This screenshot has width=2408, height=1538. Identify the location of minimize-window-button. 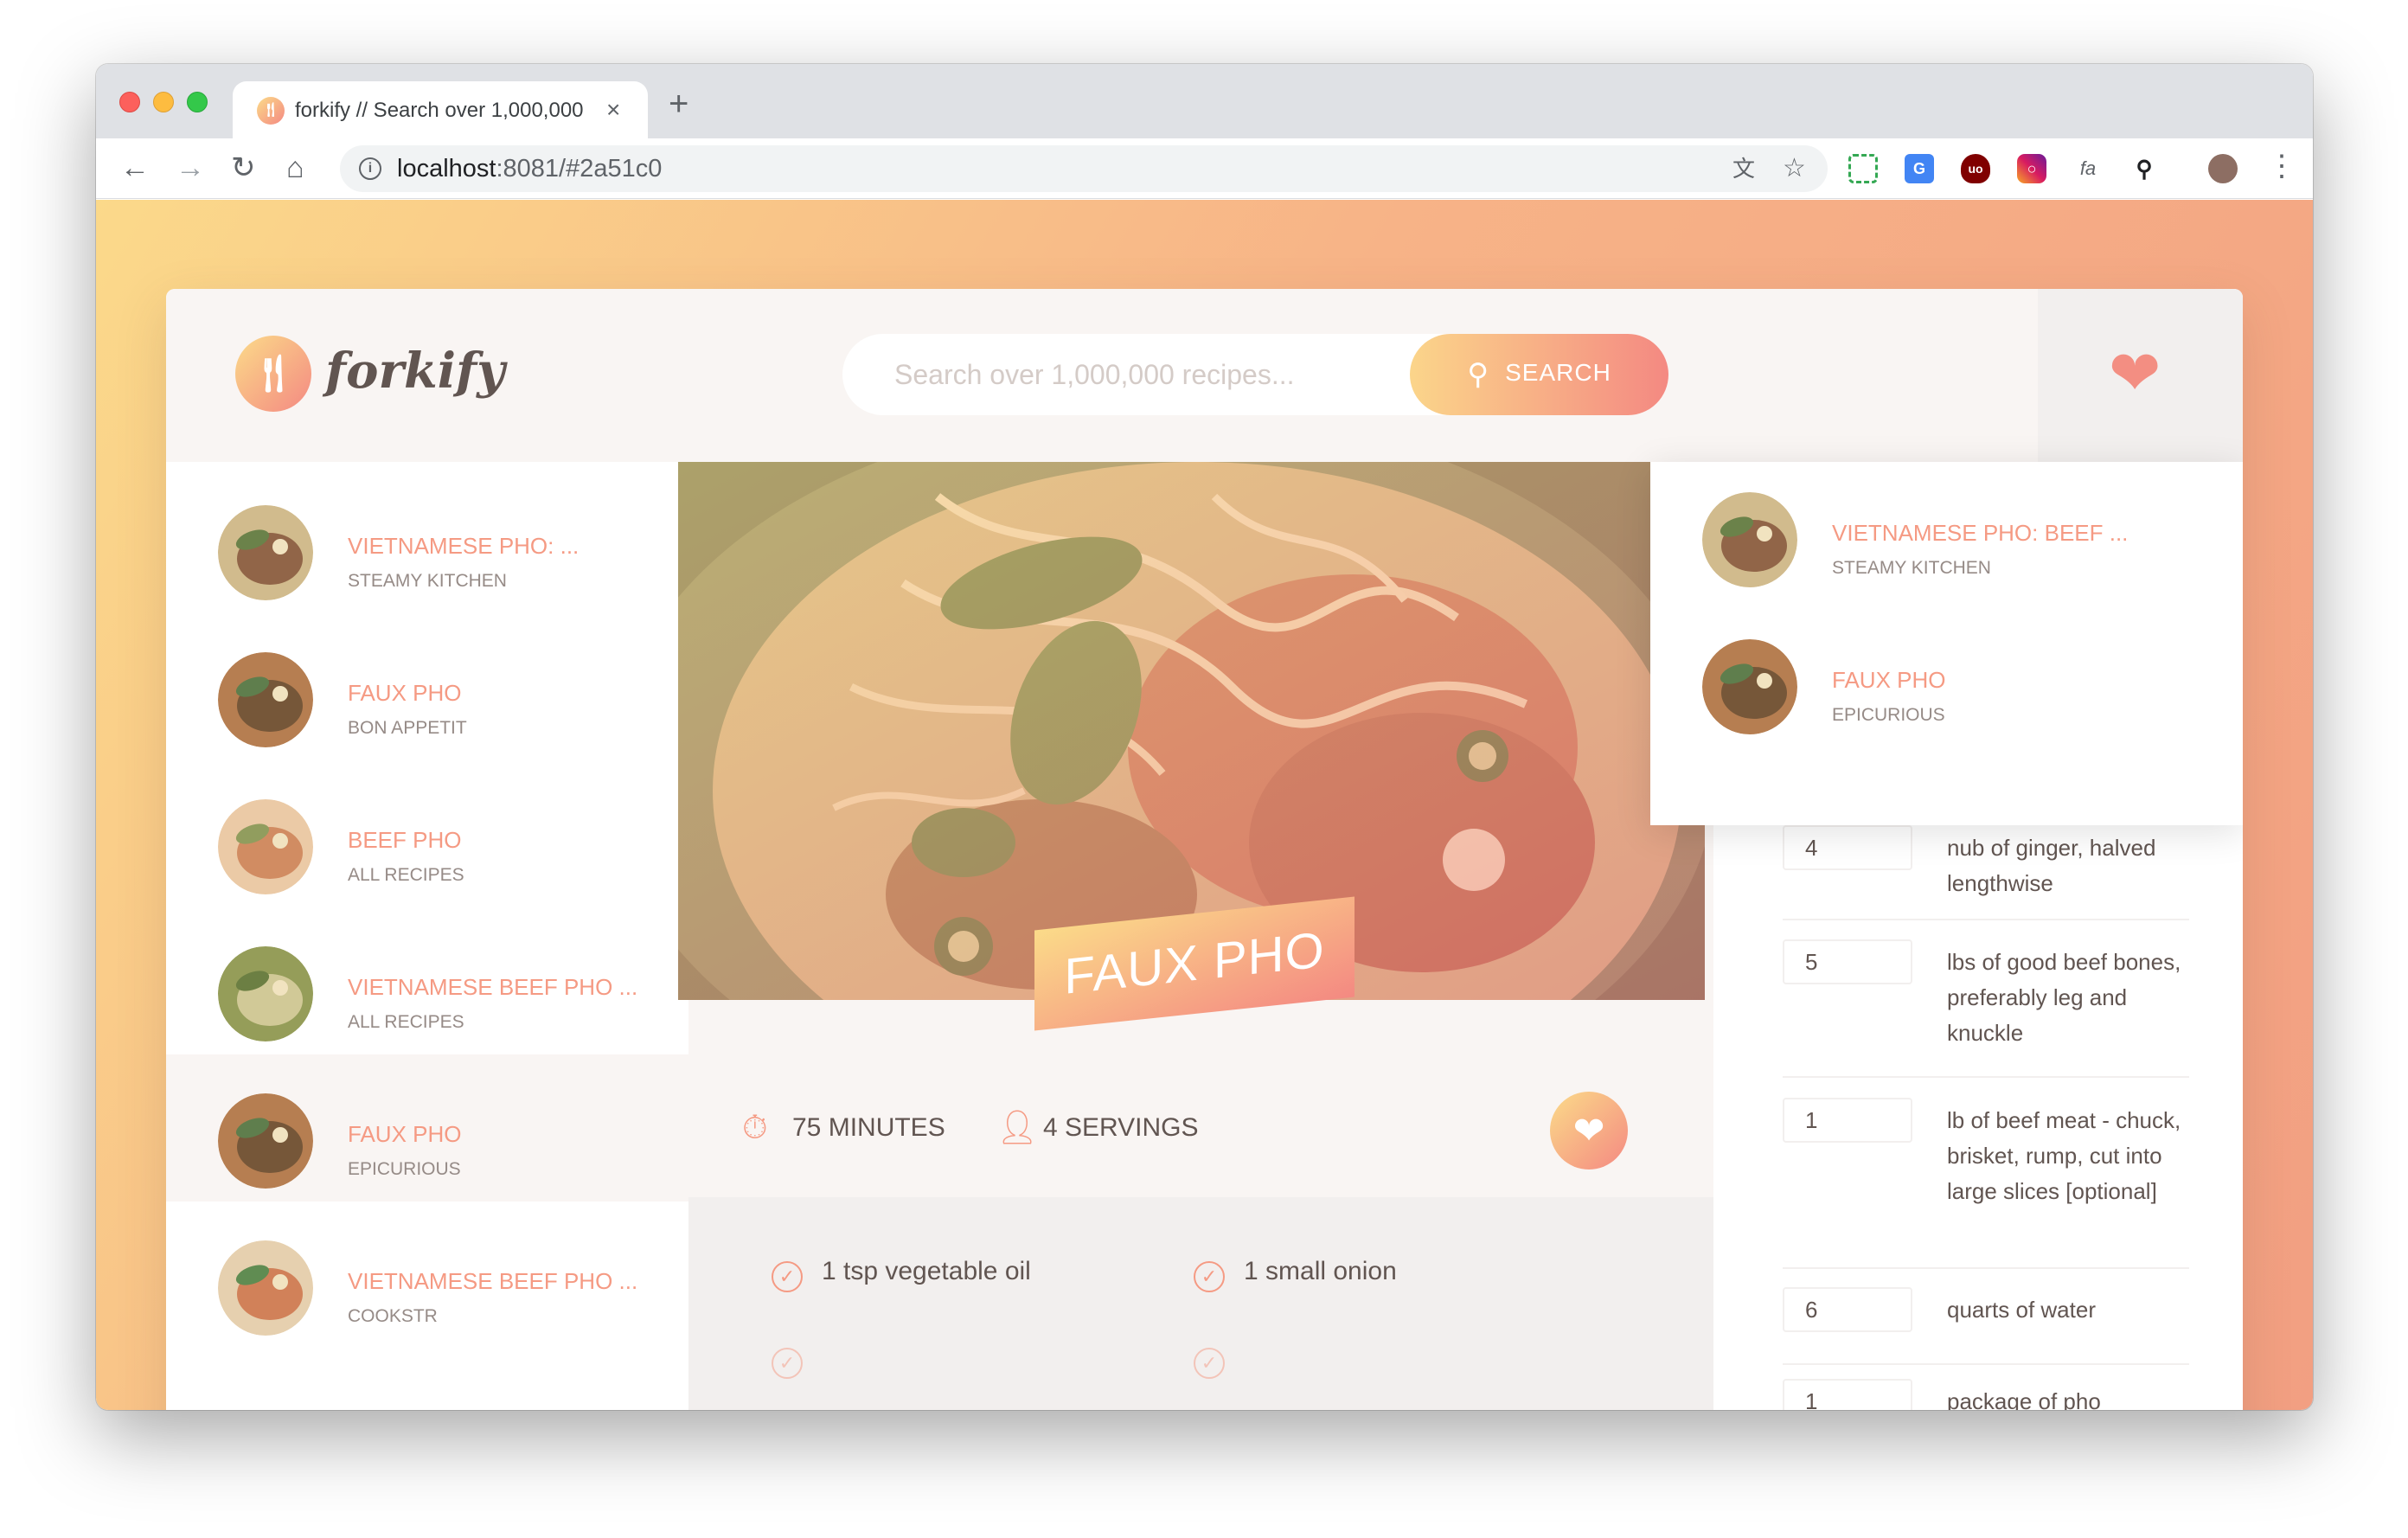
(163, 102).